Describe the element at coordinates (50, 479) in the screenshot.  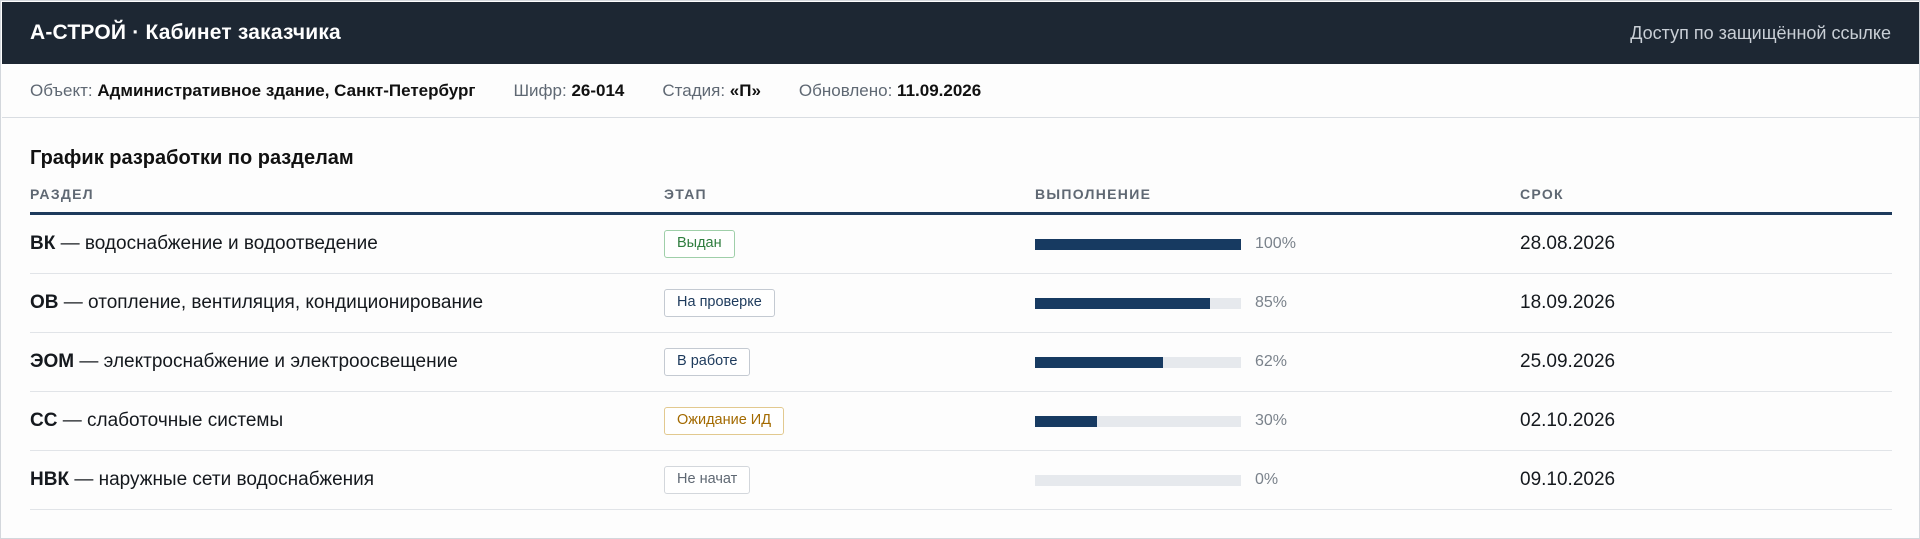
I see `section-code: НВК` at that location.